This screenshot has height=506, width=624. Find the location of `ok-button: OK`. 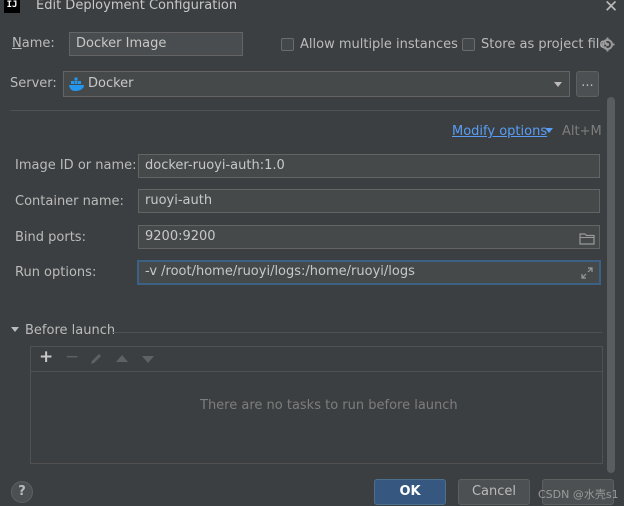

ok-button: OK is located at coordinates (410, 492).